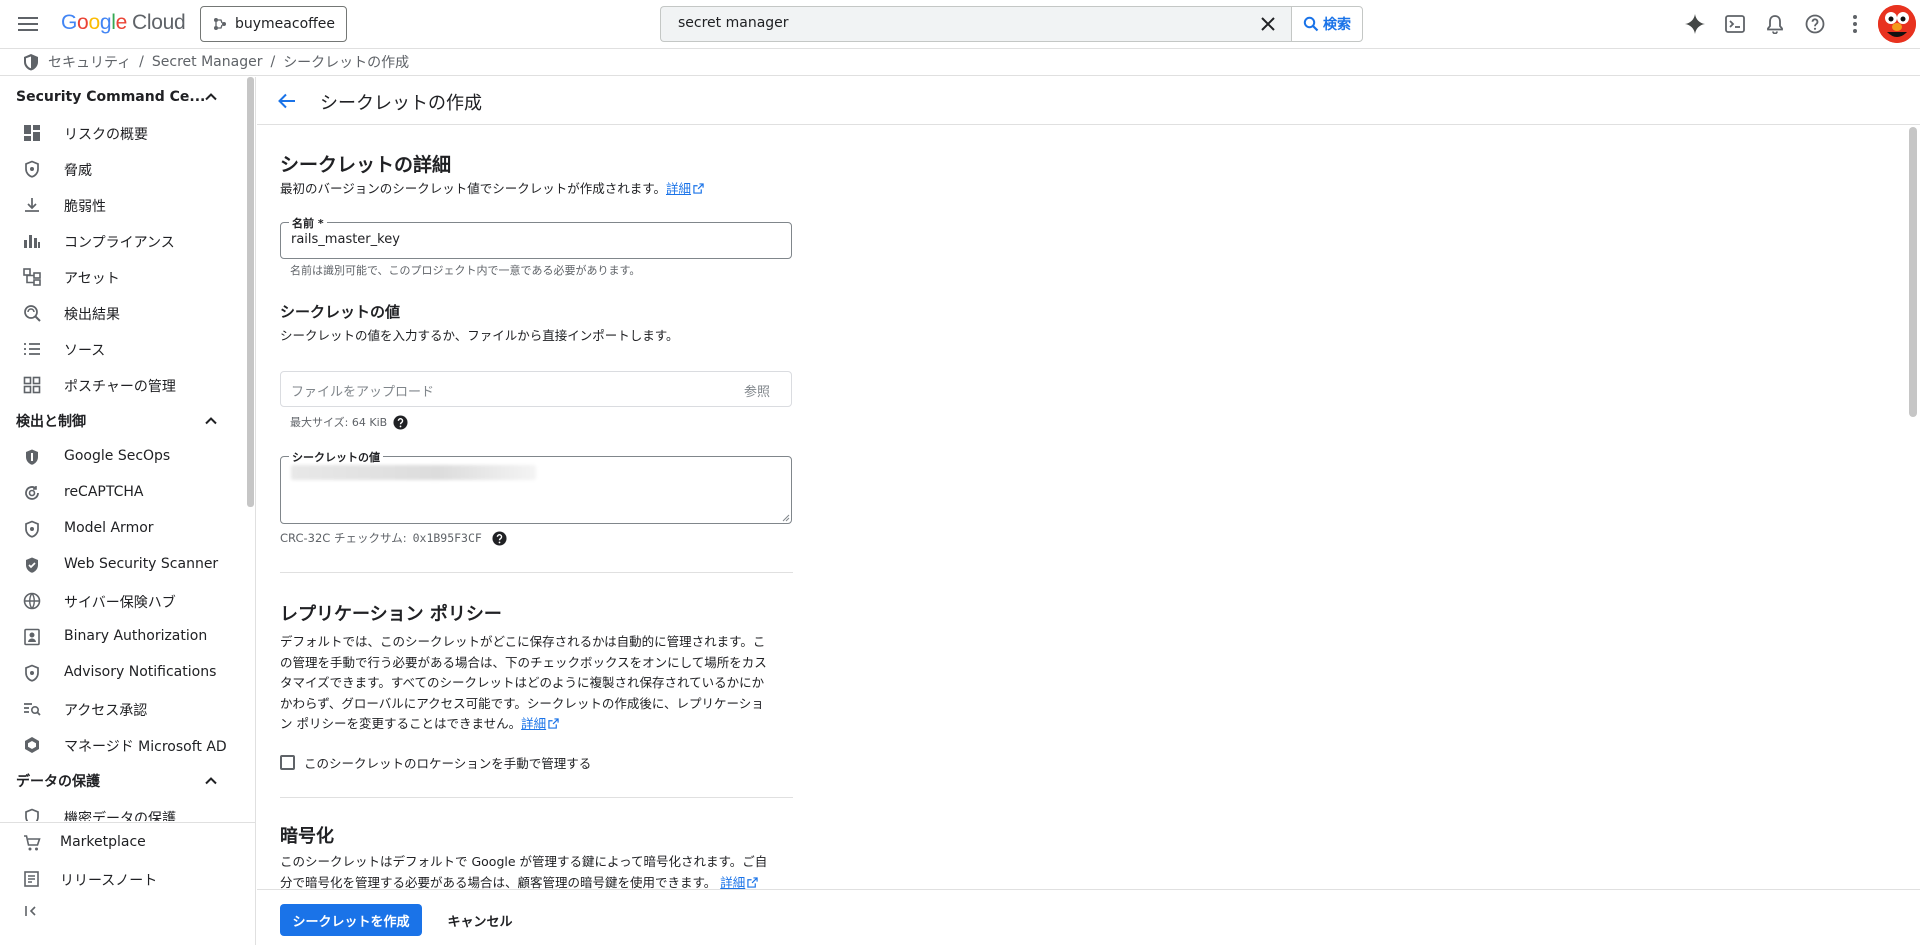 Image resolution: width=1920 pixels, height=945 pixels. Describe the element at coordinates (123, 781) in the screenshot. I see `sidebar-section-data-protection: データの保護` at that location.